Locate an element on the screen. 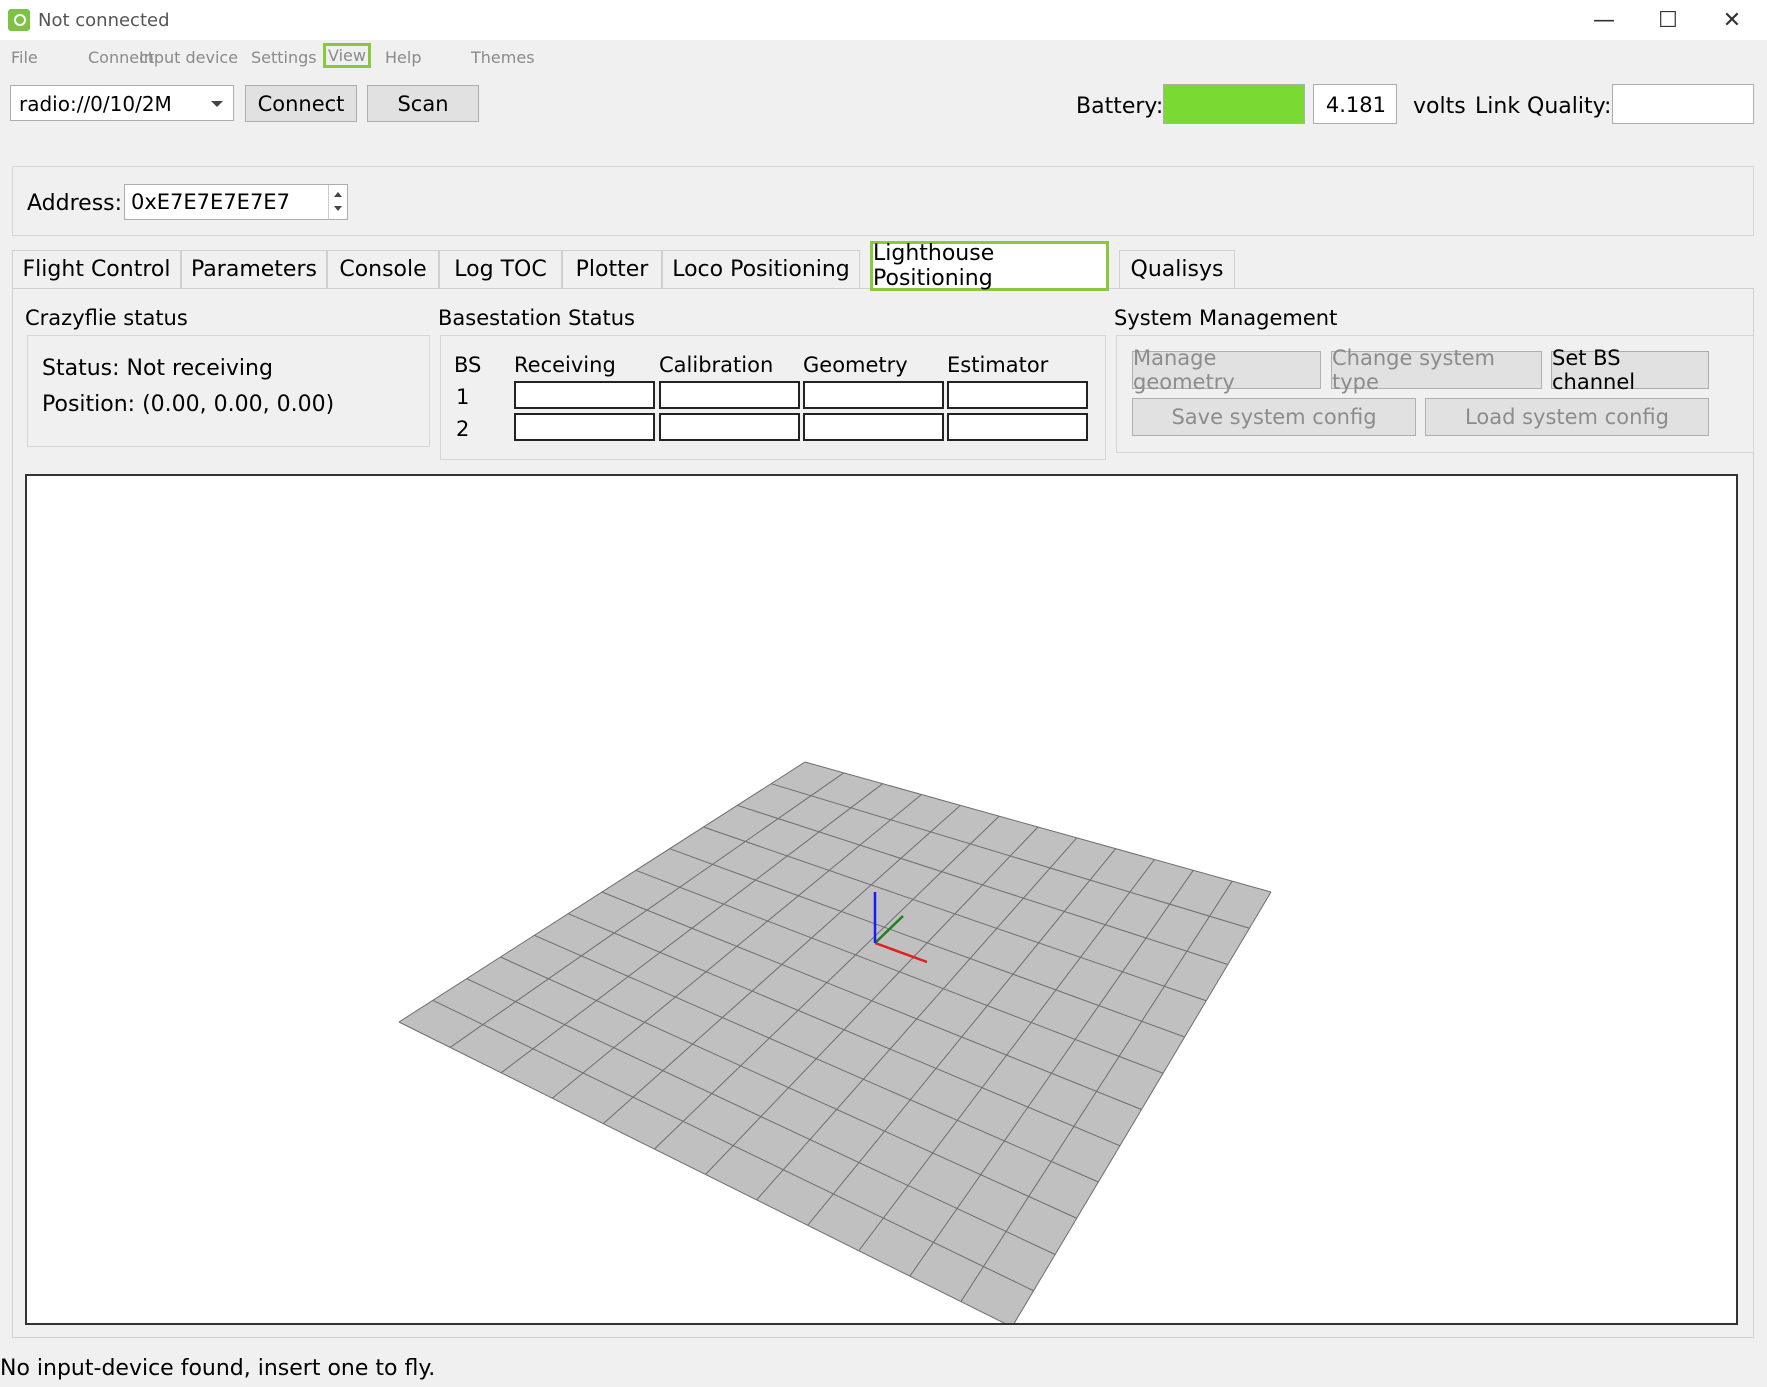 Image resolution: width=1767 pixels, height=1387 pixels. menu-view: View is located at coordinates (347, 55).